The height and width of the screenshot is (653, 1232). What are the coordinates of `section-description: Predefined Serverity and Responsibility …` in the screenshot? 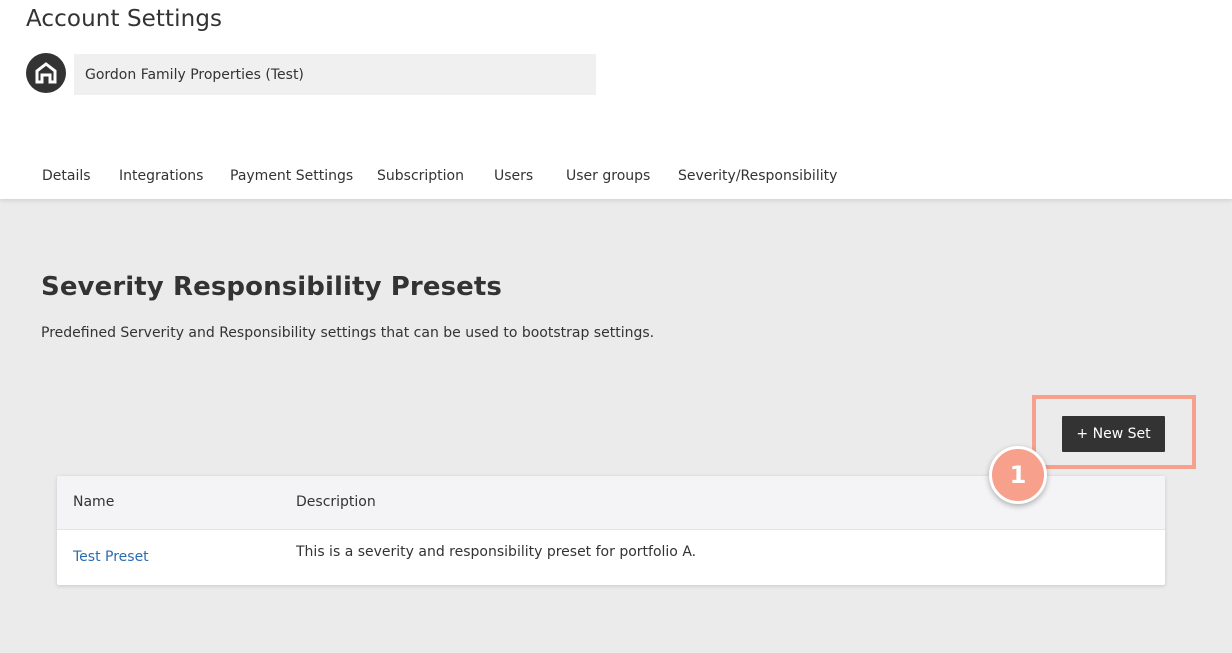 It's located at (348, 333).